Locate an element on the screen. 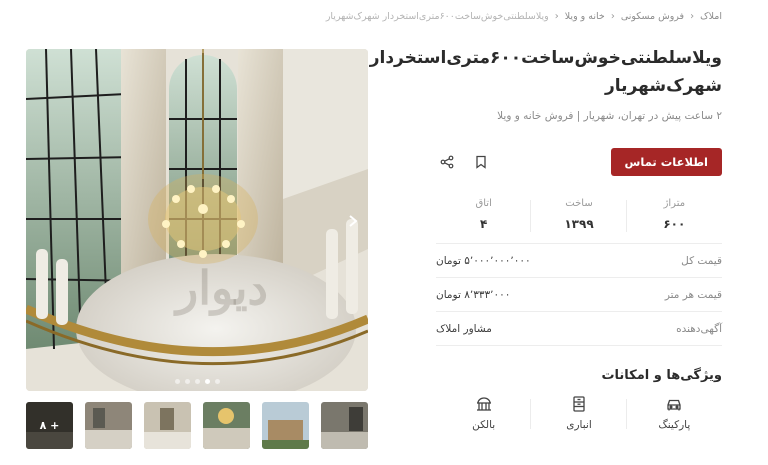 This screenshot has width=768, height=465. carousel-dots is located at coordinates (197, 381).